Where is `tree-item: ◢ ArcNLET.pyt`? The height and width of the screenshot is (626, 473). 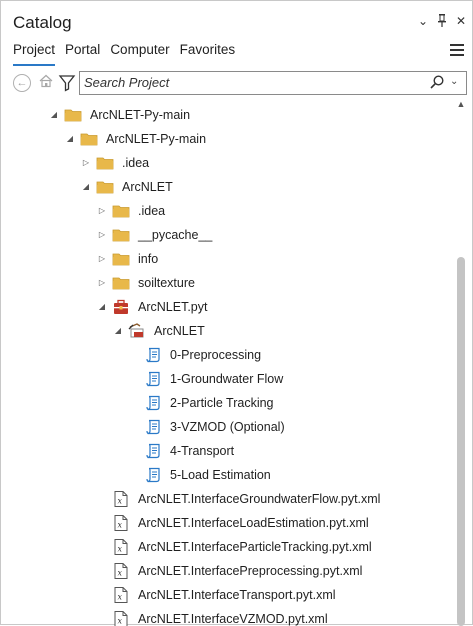 tree-item: ◢ ArcNLET.pyt is located at coordinates (226, 307).